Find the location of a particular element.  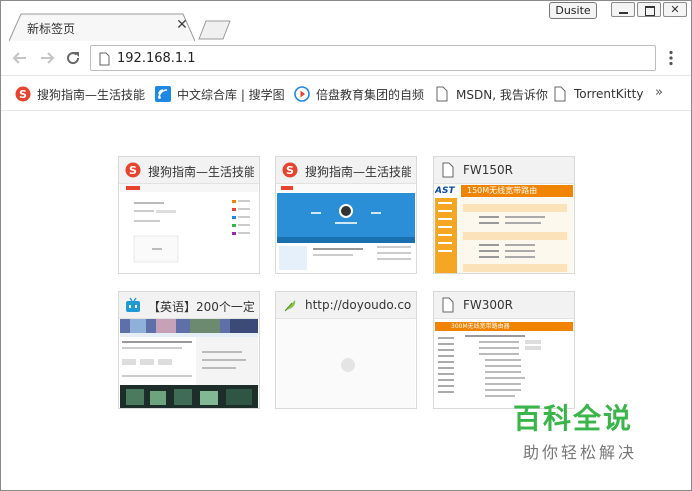

most-visited-tile: http://doyoudo.com/ is located at coordinates (346, 350).